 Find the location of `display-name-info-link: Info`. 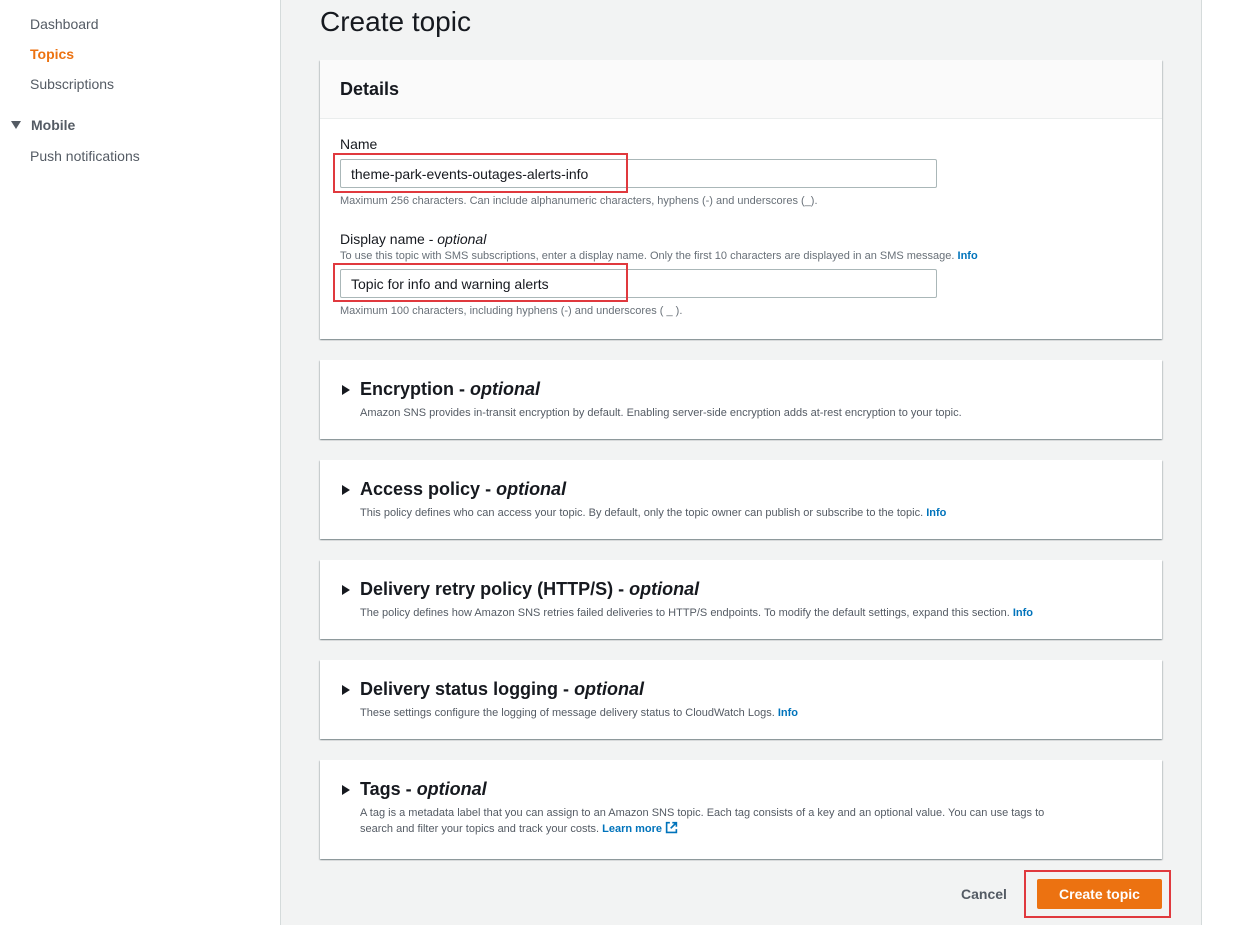

display-name-info-link: Info is located at coordinates (968, 256).